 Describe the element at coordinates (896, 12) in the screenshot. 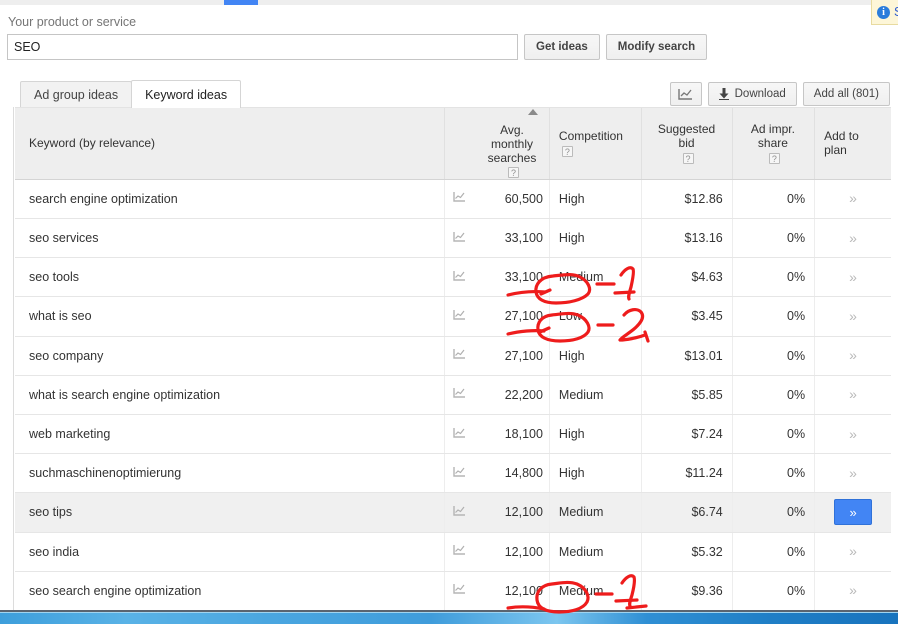

I see `notification-text: S` at that location.